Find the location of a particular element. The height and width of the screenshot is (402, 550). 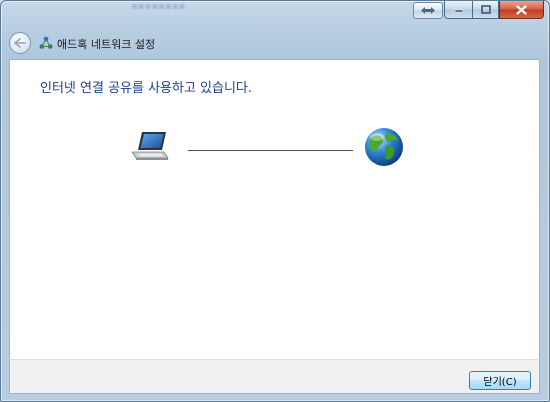

minimize-icon is located at coordinates (458, 10).